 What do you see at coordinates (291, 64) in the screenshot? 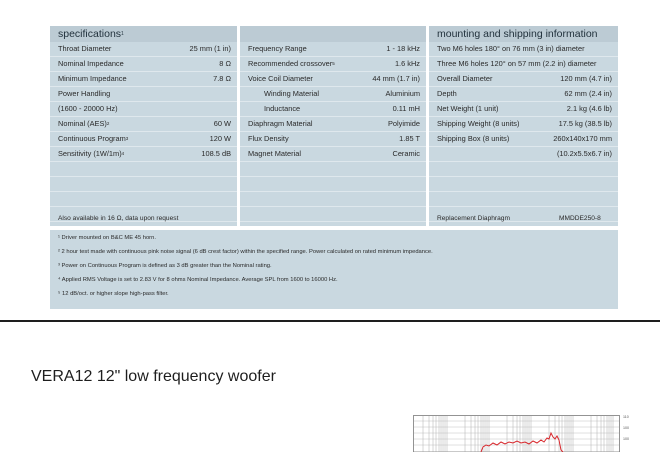
I see `spec-label: Recommended crossover5` at bounding box center [291, 64].